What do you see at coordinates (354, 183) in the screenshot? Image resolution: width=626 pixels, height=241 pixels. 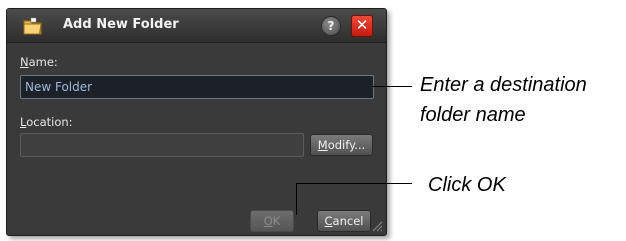 I see `ok-callout-line-horizontal` at bounding box center [354, 183].